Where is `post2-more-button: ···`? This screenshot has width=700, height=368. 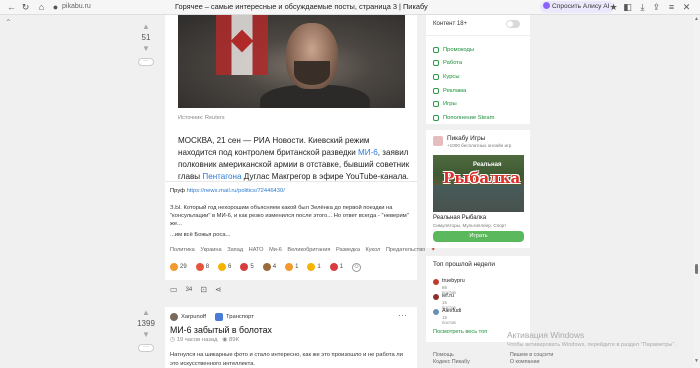 post2-more-button: ··· is located at coordinates (146, 348).